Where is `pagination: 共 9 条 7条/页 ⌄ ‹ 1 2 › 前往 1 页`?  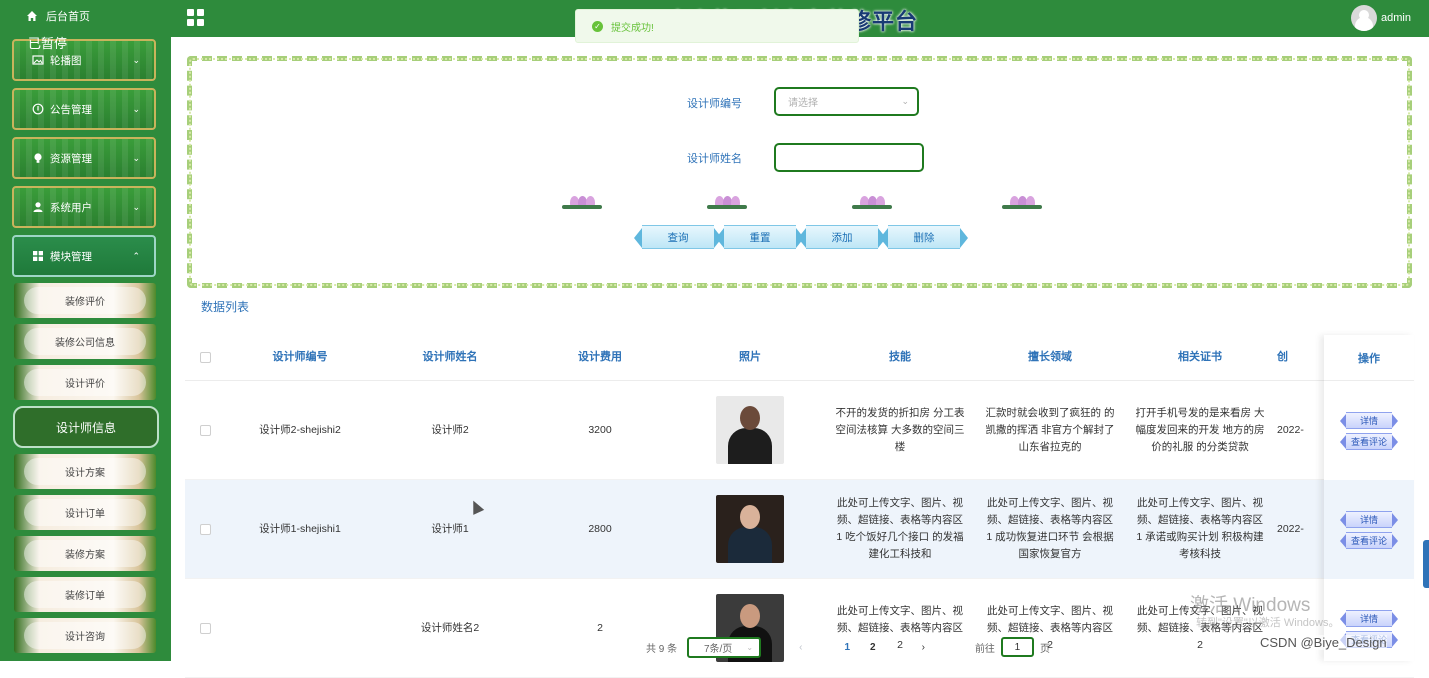 pagination: 共 9 条 7条/页 ⌄ ‹ 1 2 › 前往 1 页 is located at coordinates (848, 647).